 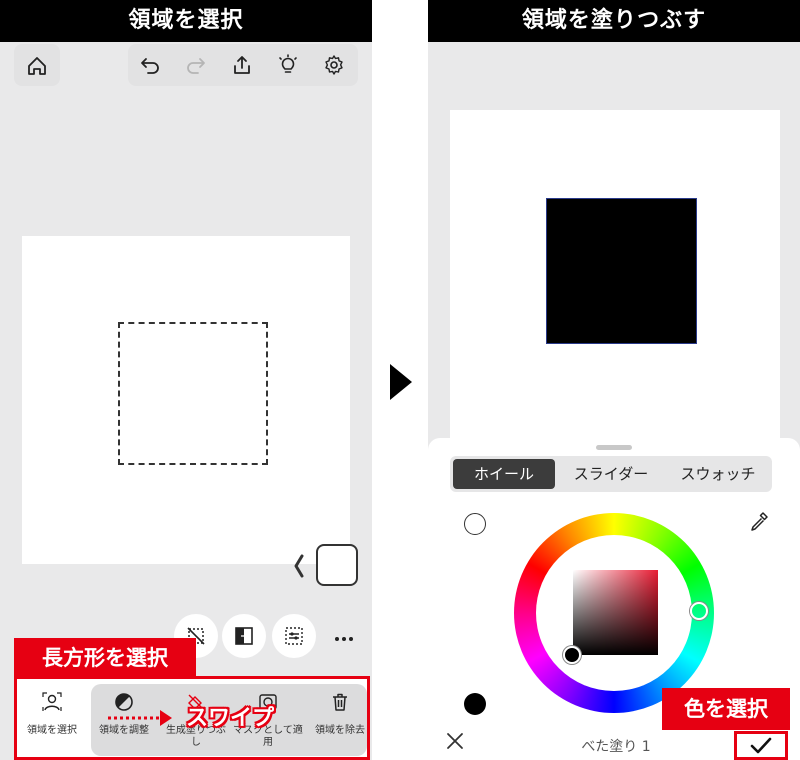 What do you see at coordinates (52, 718) in the screenshot?
I see `tool-select-area: 領域を選択` at bounding box center [52, 718].